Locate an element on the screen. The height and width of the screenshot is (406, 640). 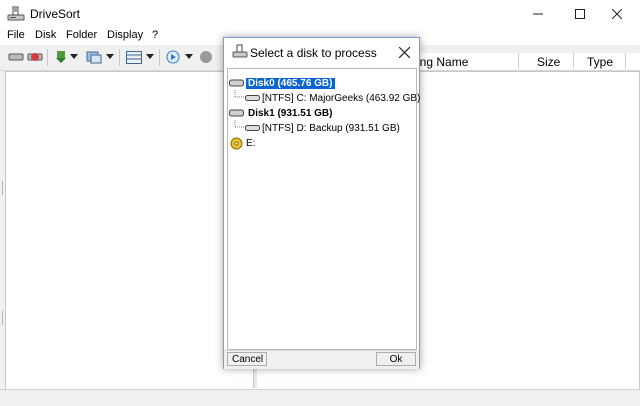
play-icon is located at coordinates (173, 57).